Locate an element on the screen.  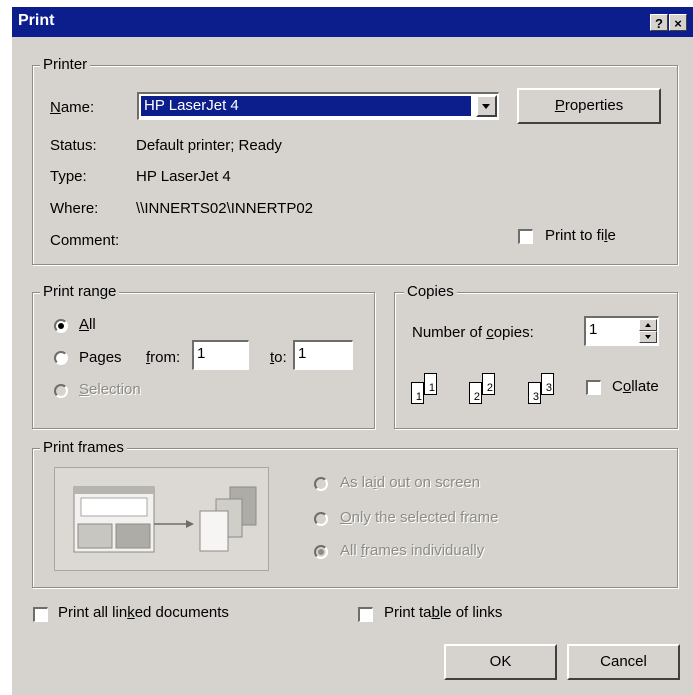
type-value: HP LaserJet 4 is located at coordinates (183, 176).